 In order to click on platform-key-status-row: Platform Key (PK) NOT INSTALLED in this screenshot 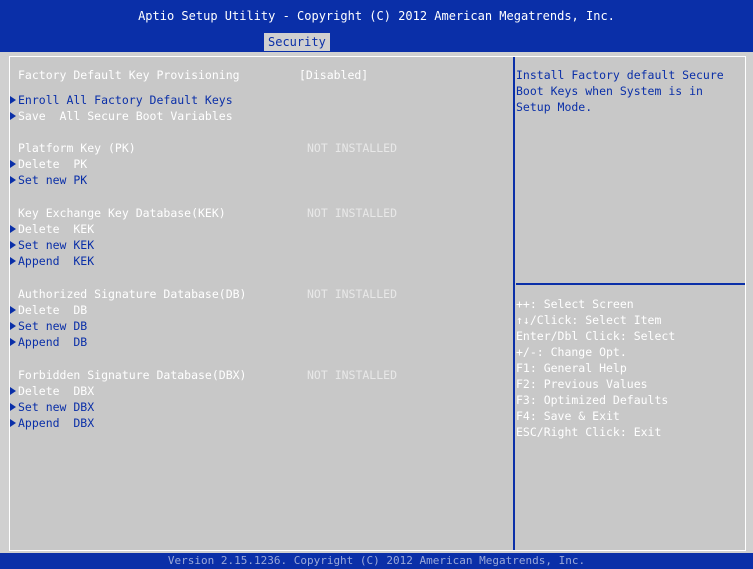, I will do `click(203, 148)`.